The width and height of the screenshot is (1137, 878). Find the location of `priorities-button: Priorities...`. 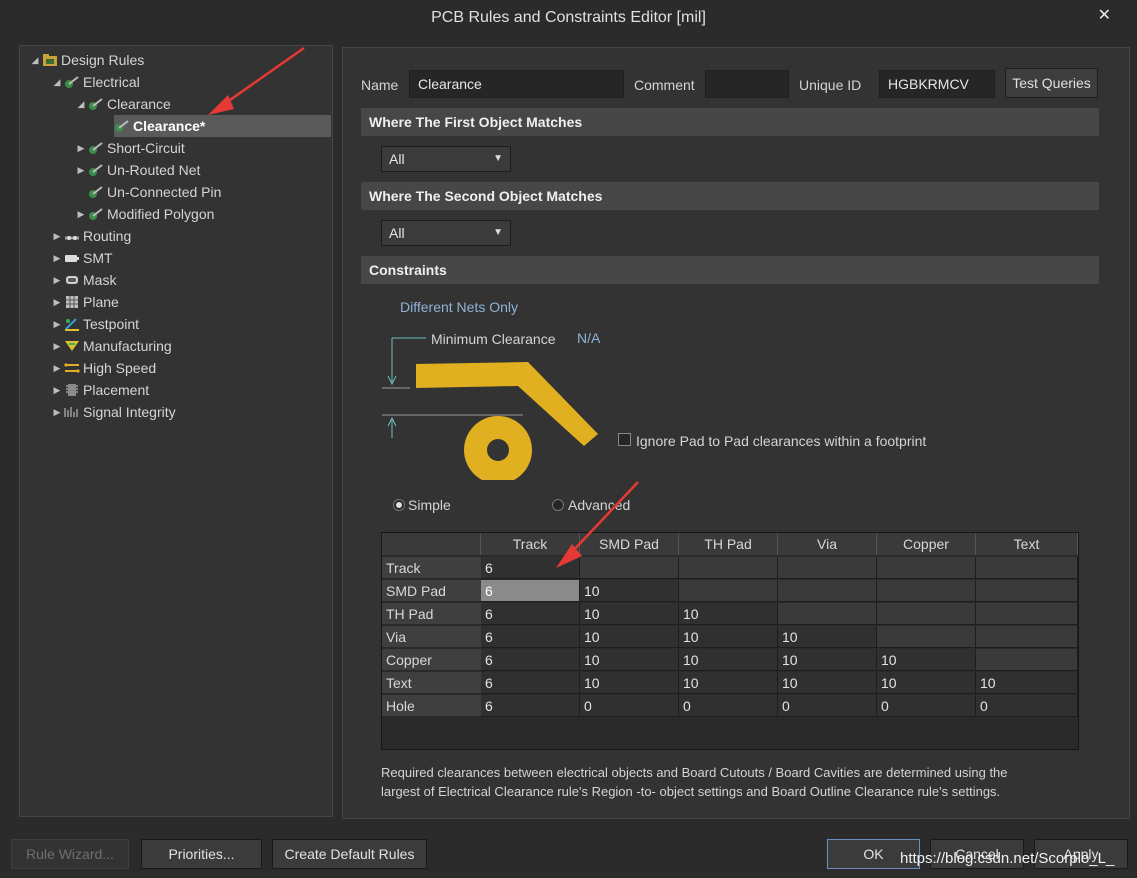

priorities-button: Priorities... is located at coordinates (201, 854).